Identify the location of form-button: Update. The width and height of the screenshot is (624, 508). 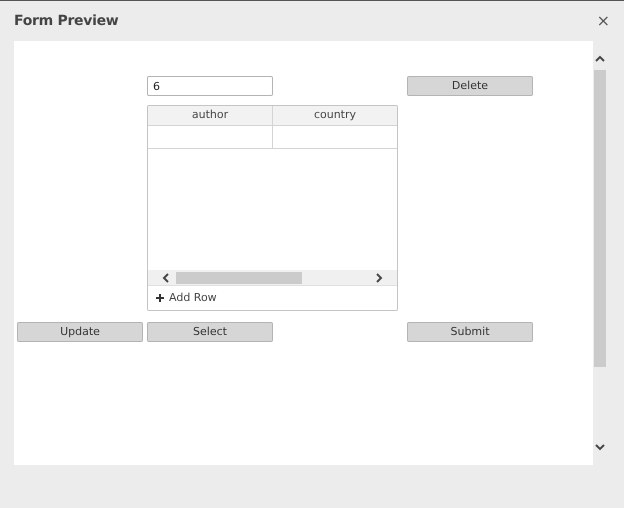
(80, 332).